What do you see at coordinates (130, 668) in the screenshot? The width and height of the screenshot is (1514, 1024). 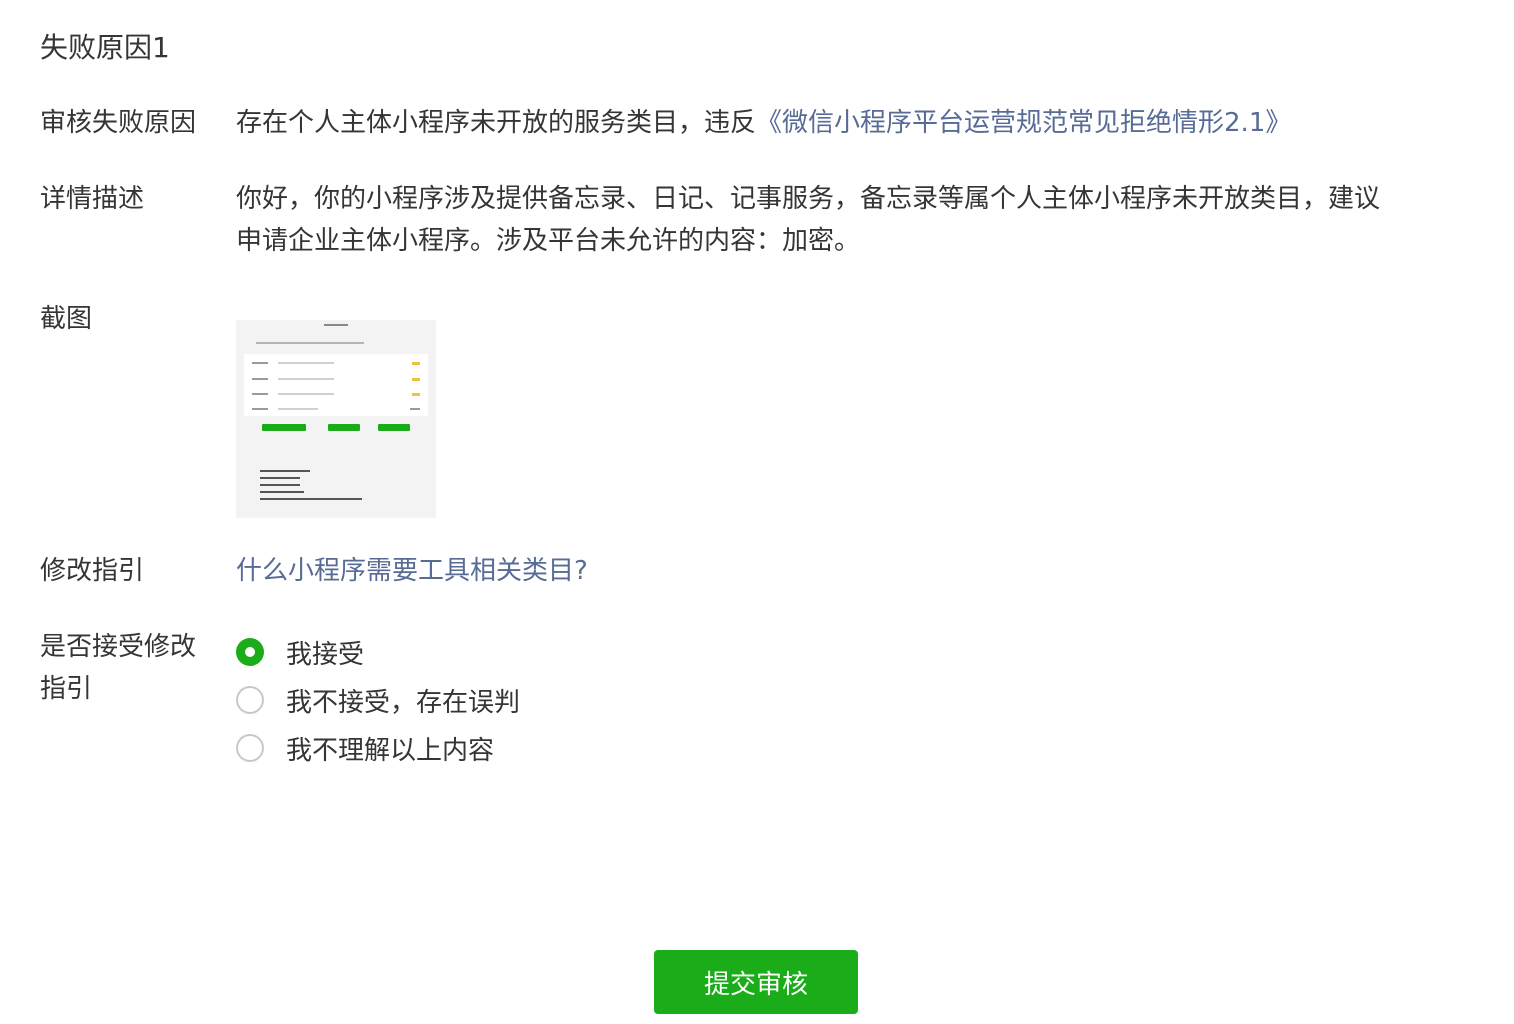 I see `accept-label: 是否接受修改 指引` at bounding box center [130, 668].